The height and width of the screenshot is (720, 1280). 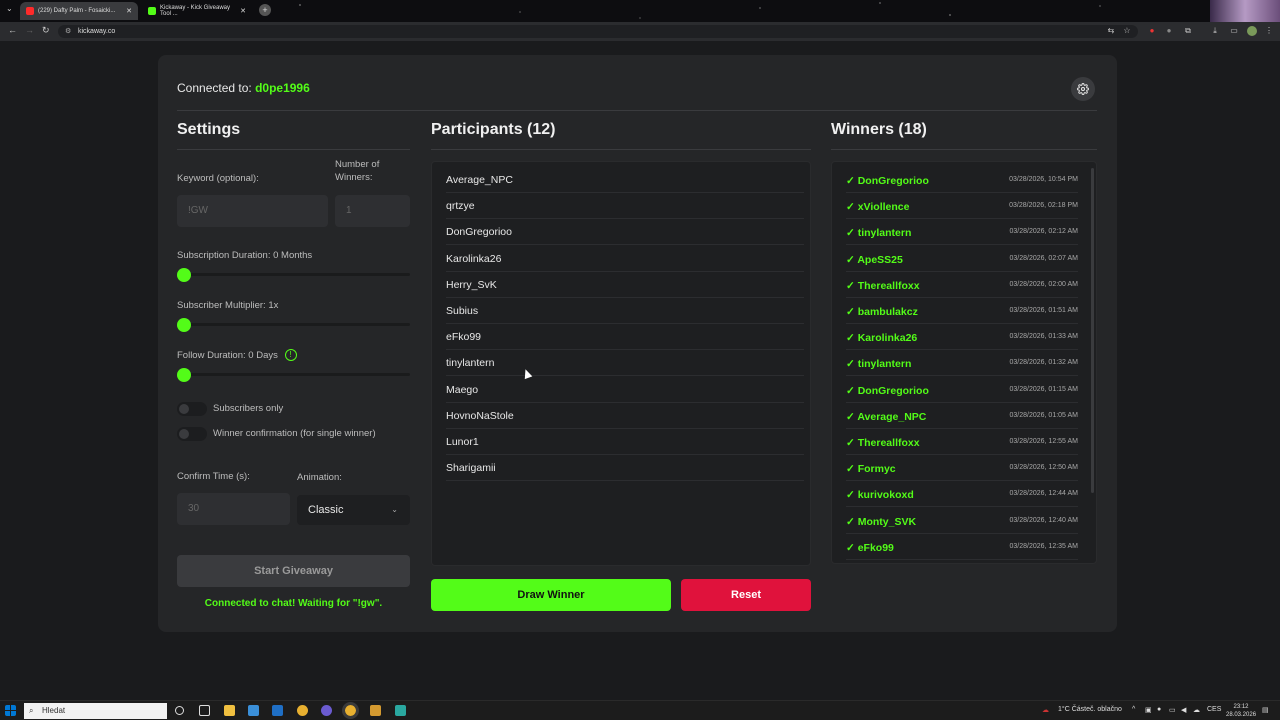 What do you see at coordinates (68, 31) in the screenshot?
I see `site-info-icon: ⚙` at bounding box center [68, 31].